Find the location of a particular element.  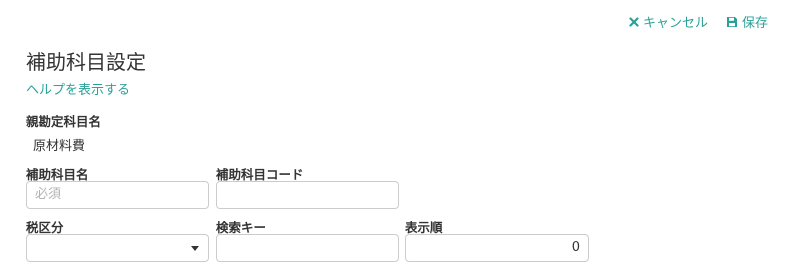

save-button-label: 保存 is located at coordinates (754, 23).